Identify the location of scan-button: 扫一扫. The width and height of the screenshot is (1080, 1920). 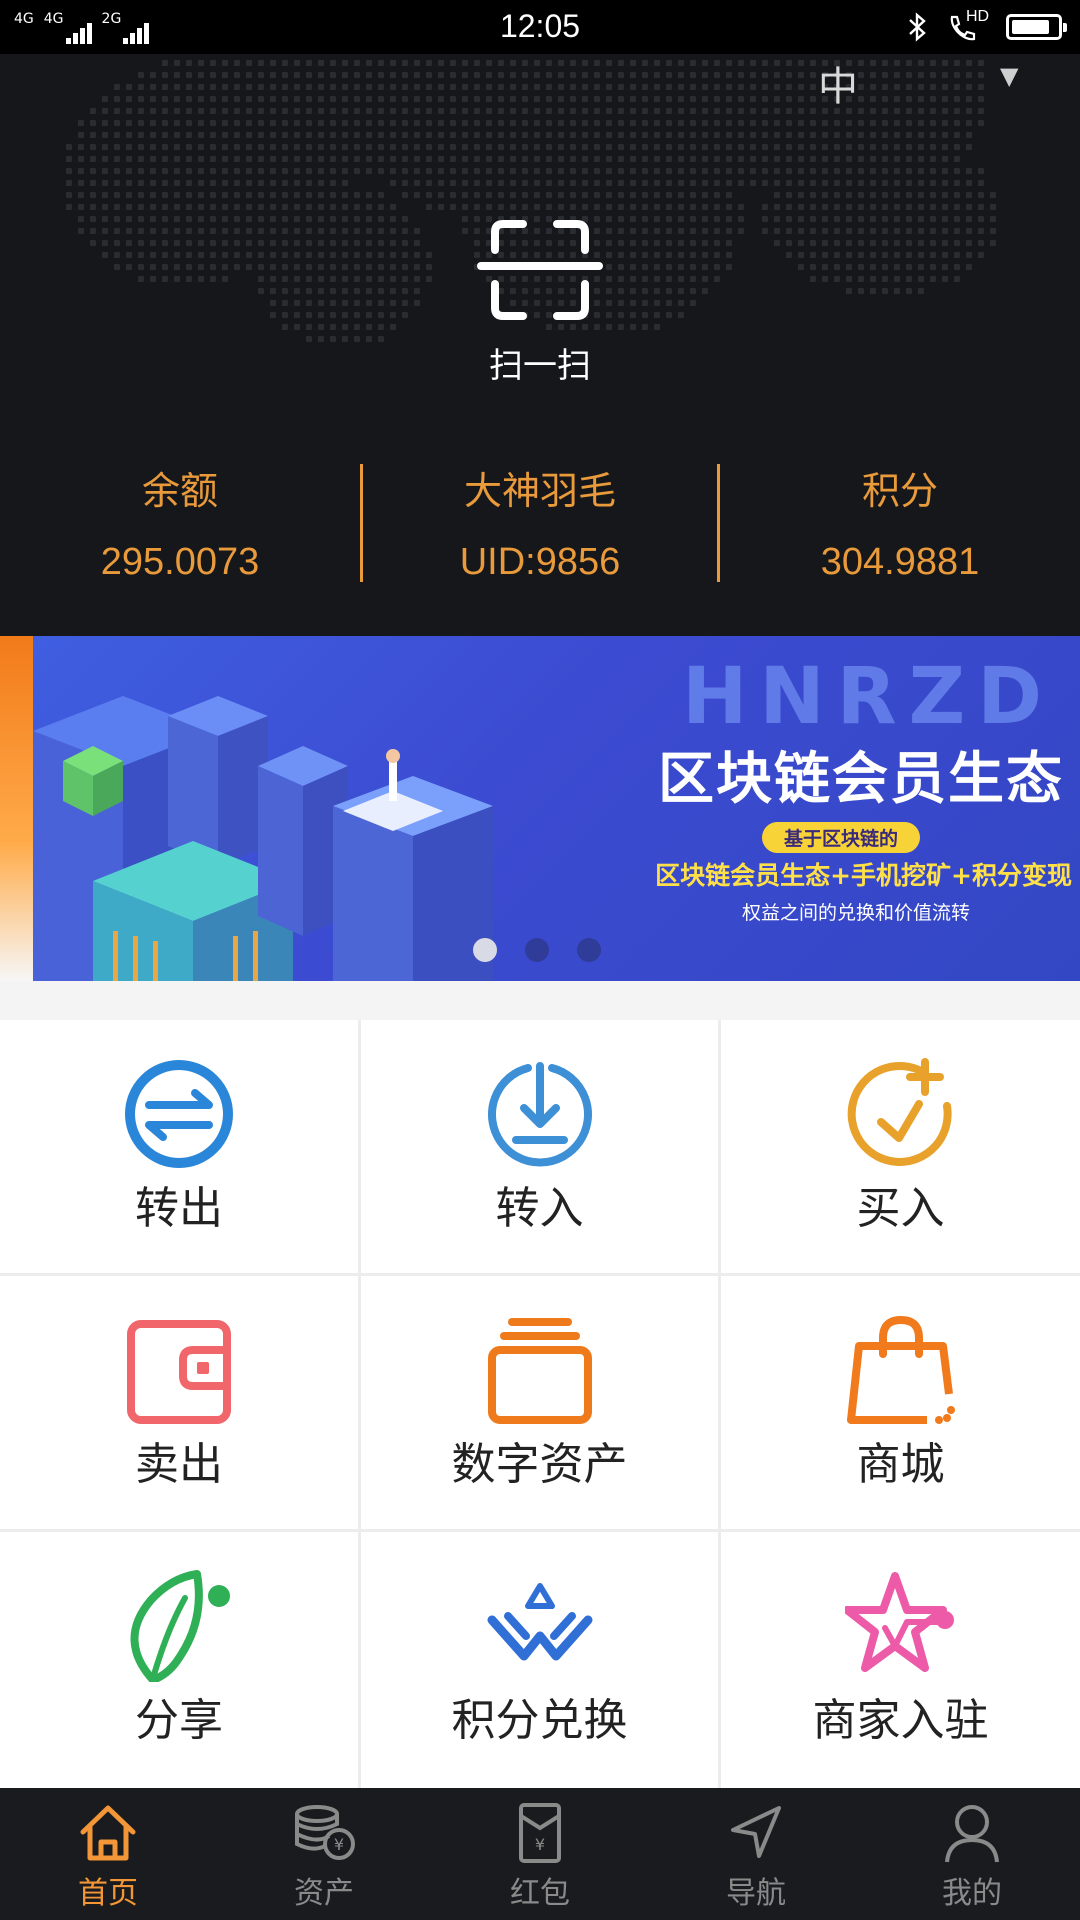
(540, 303).